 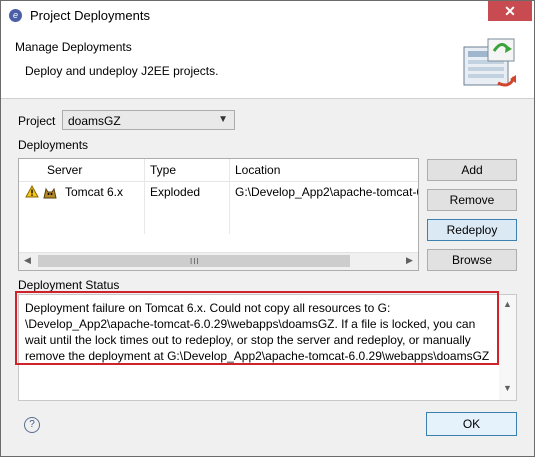 I want to click on table-header: Server Type Location, so click(x=218, y=170).